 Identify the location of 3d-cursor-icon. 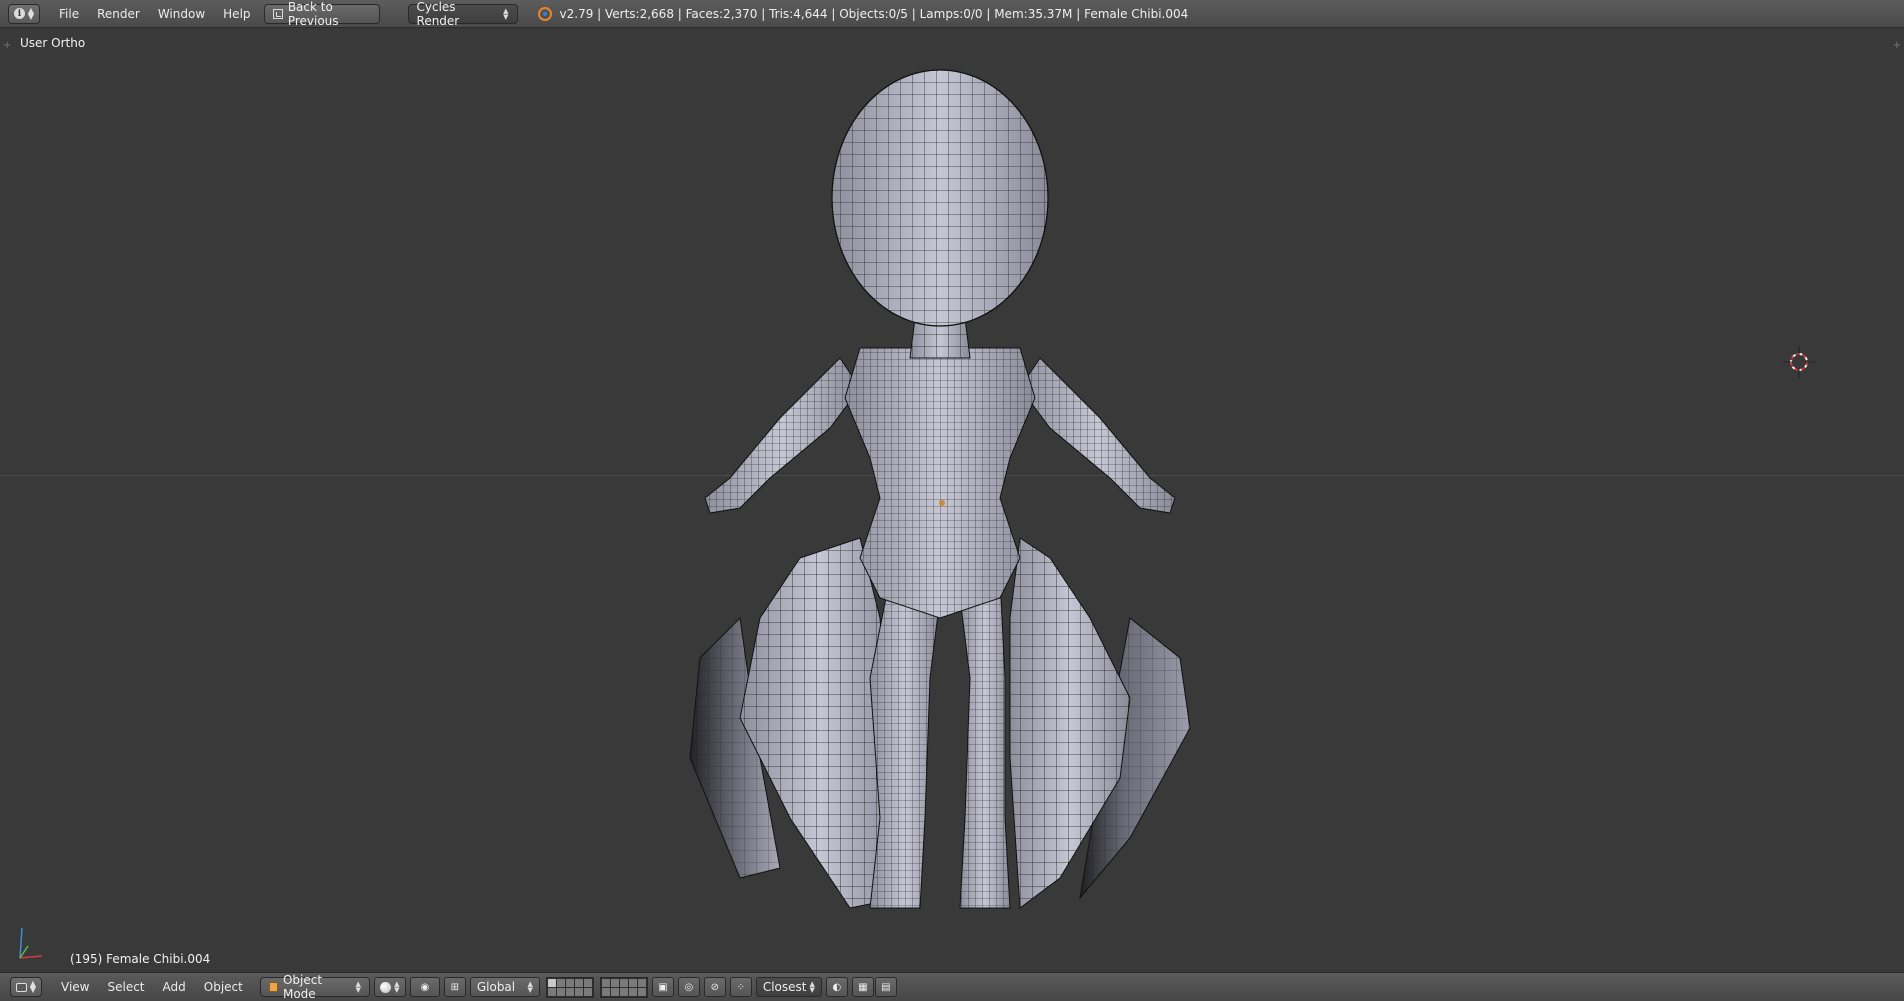
(1799, 362).